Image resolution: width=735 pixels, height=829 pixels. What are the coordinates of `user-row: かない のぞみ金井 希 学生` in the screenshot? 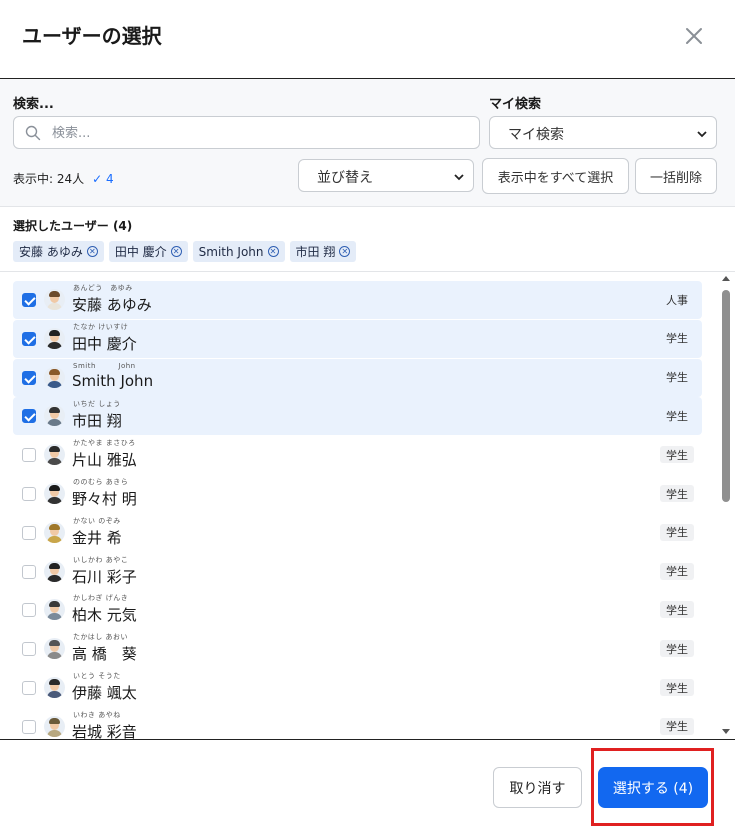 It's located at (357, 533).